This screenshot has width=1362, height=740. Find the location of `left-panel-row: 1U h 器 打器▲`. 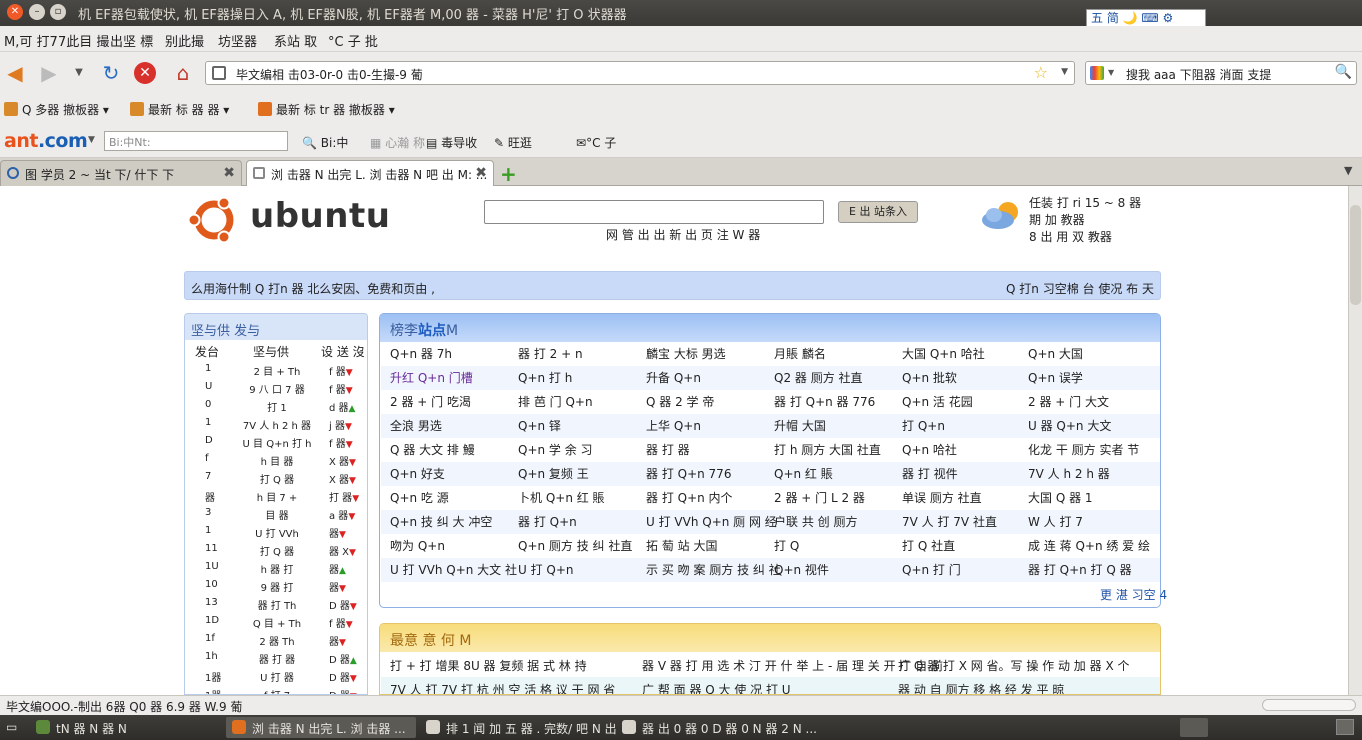

left-panel-row: 1U h 器 打器▲ is located at coordinates (276, 570).